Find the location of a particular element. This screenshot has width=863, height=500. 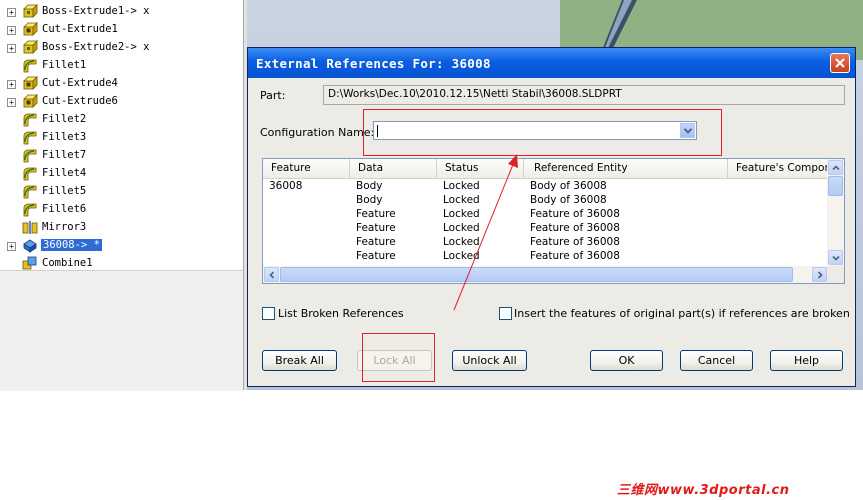

list-row: 36008 Body Locked Body of 36008 is located at coordinates (546, 187).